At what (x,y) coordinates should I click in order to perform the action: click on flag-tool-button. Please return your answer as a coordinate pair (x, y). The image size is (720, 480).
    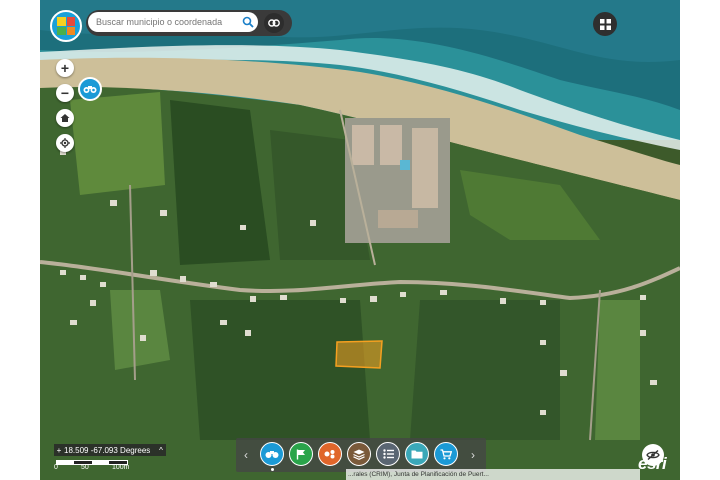
    Looking at the image, I should click on (301, 454).